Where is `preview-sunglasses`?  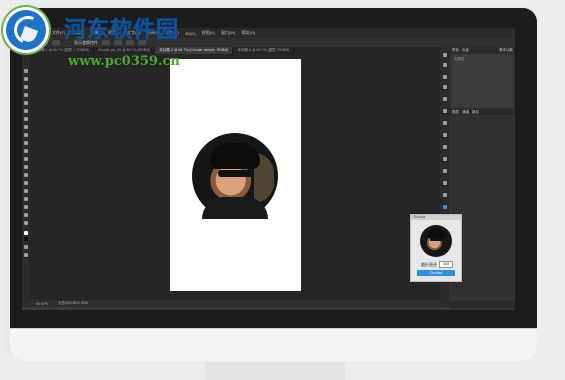 preview-sunglasses is located at coordinates (436, 239).